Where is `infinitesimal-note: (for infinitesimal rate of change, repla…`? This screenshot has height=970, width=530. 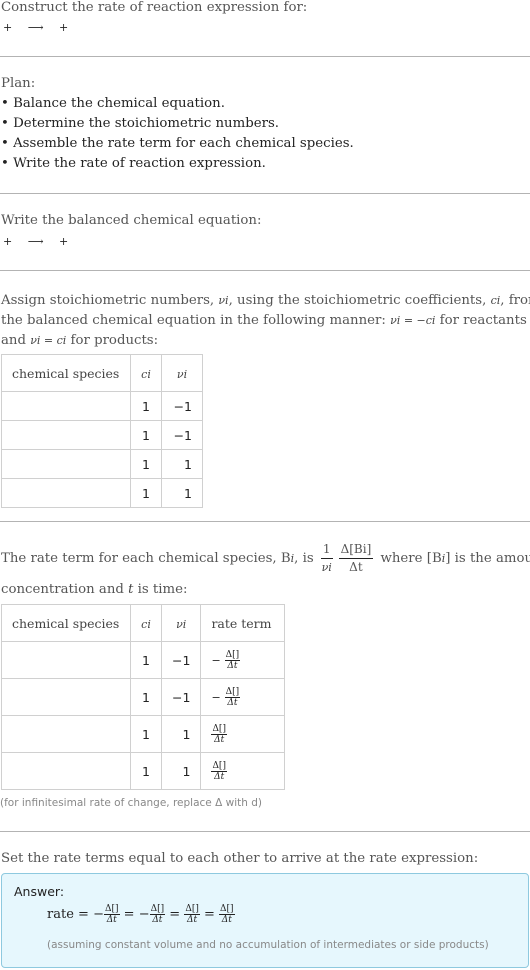 infinitesimal-note: (for infinitesimal rate of change, repla… is located at coordinates (131, 803).